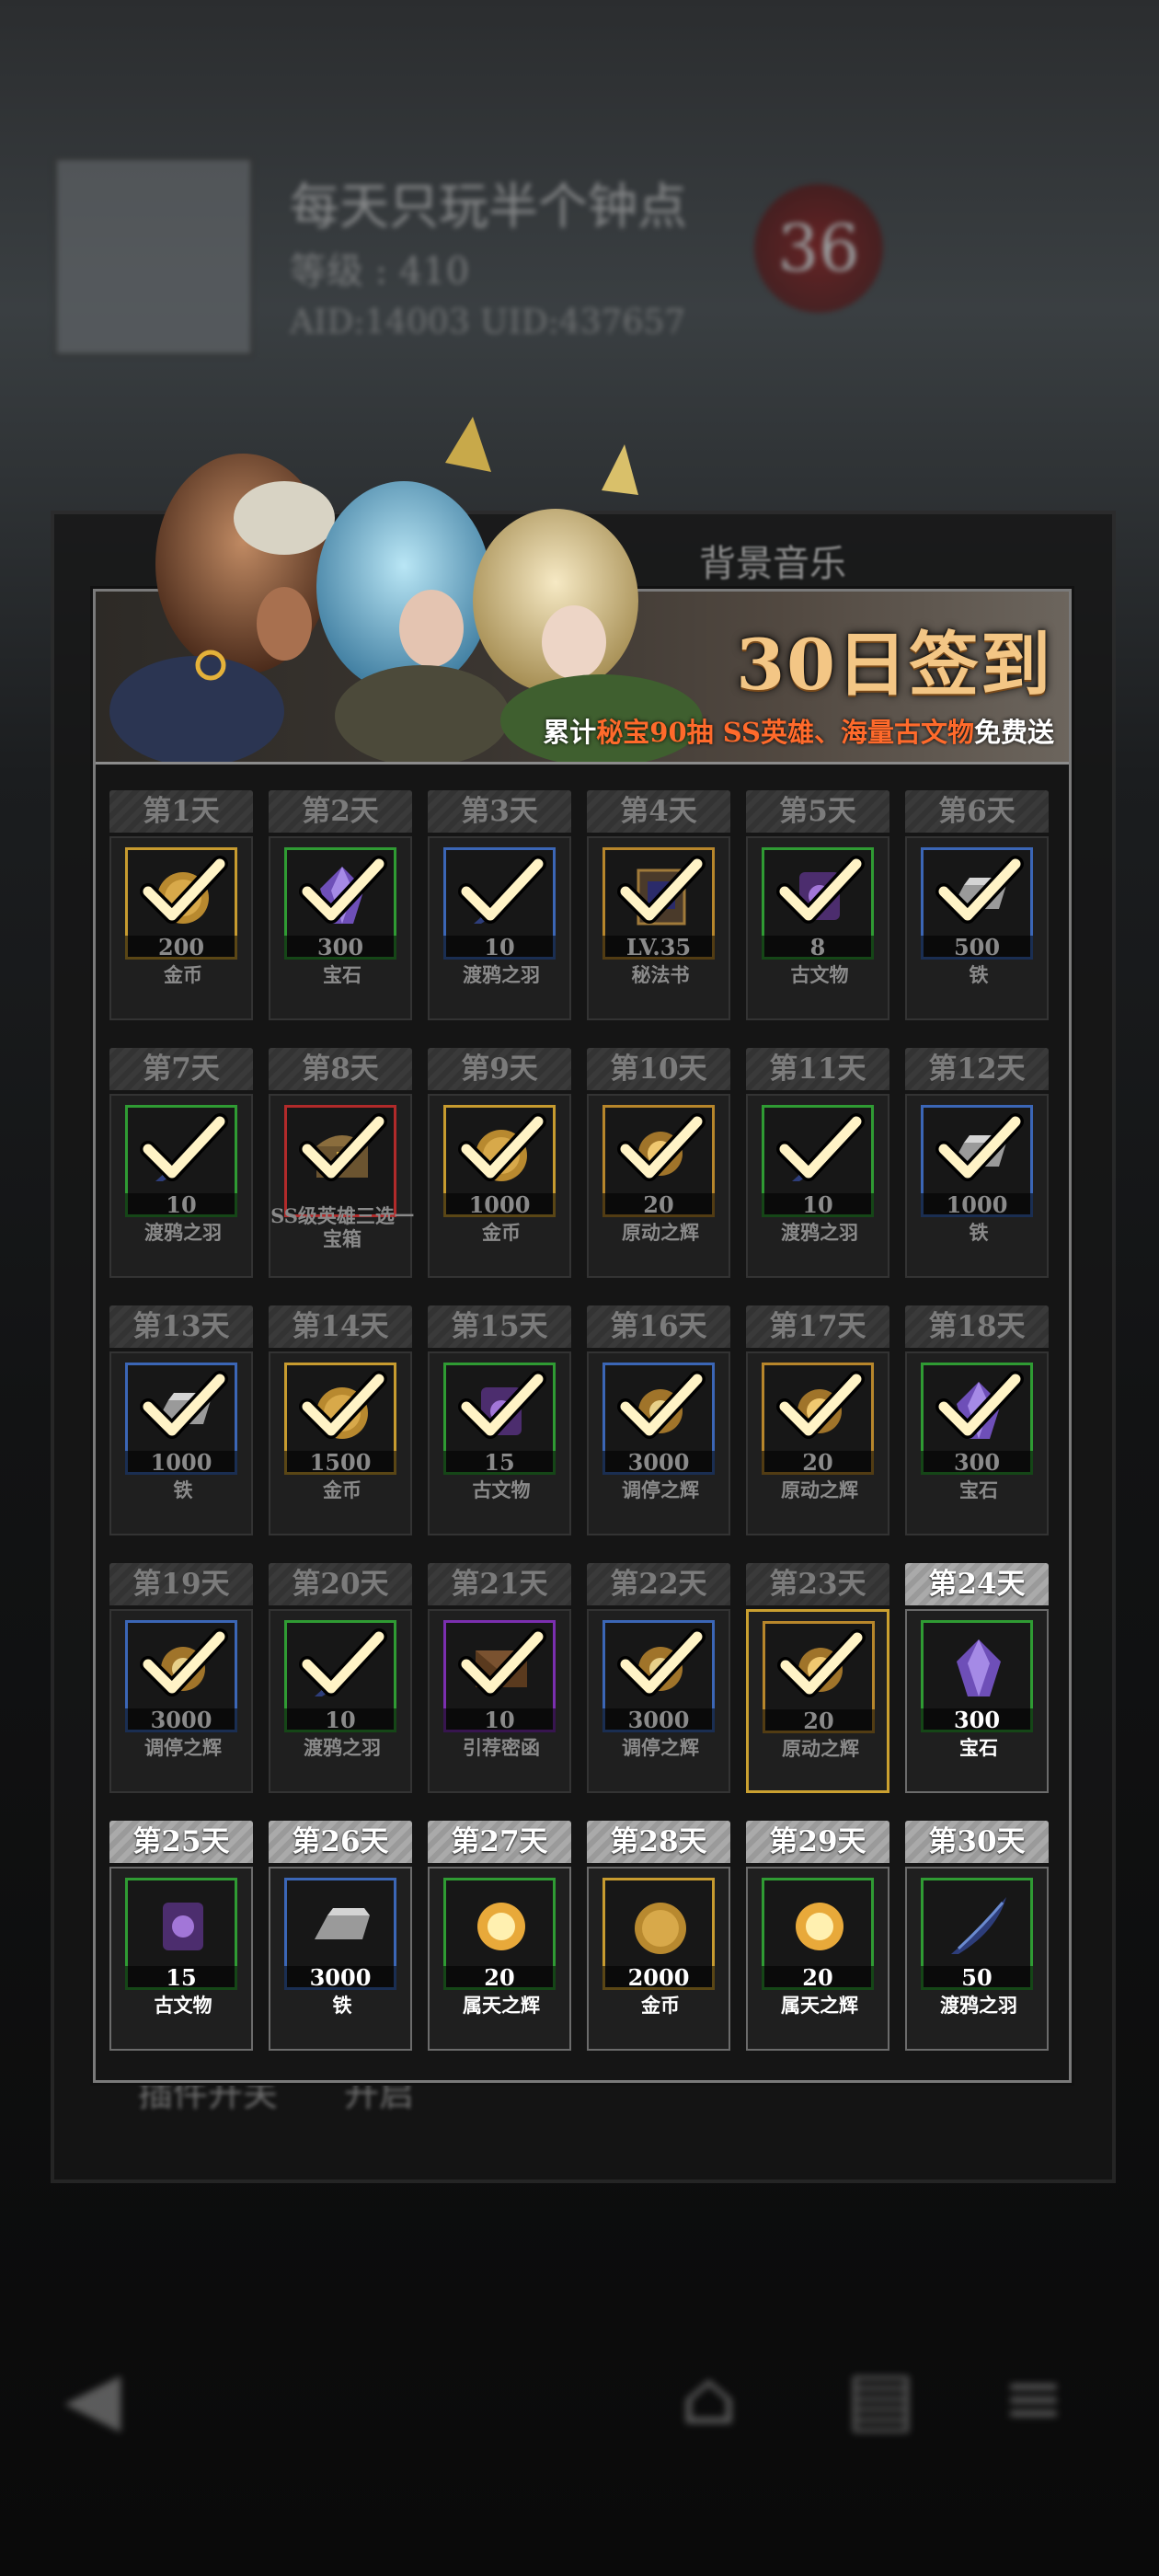  What do you see at coordinates (658, 1584) in the screenshot?
I see `day-label: 第22天` at bounding box center [658, 1584].